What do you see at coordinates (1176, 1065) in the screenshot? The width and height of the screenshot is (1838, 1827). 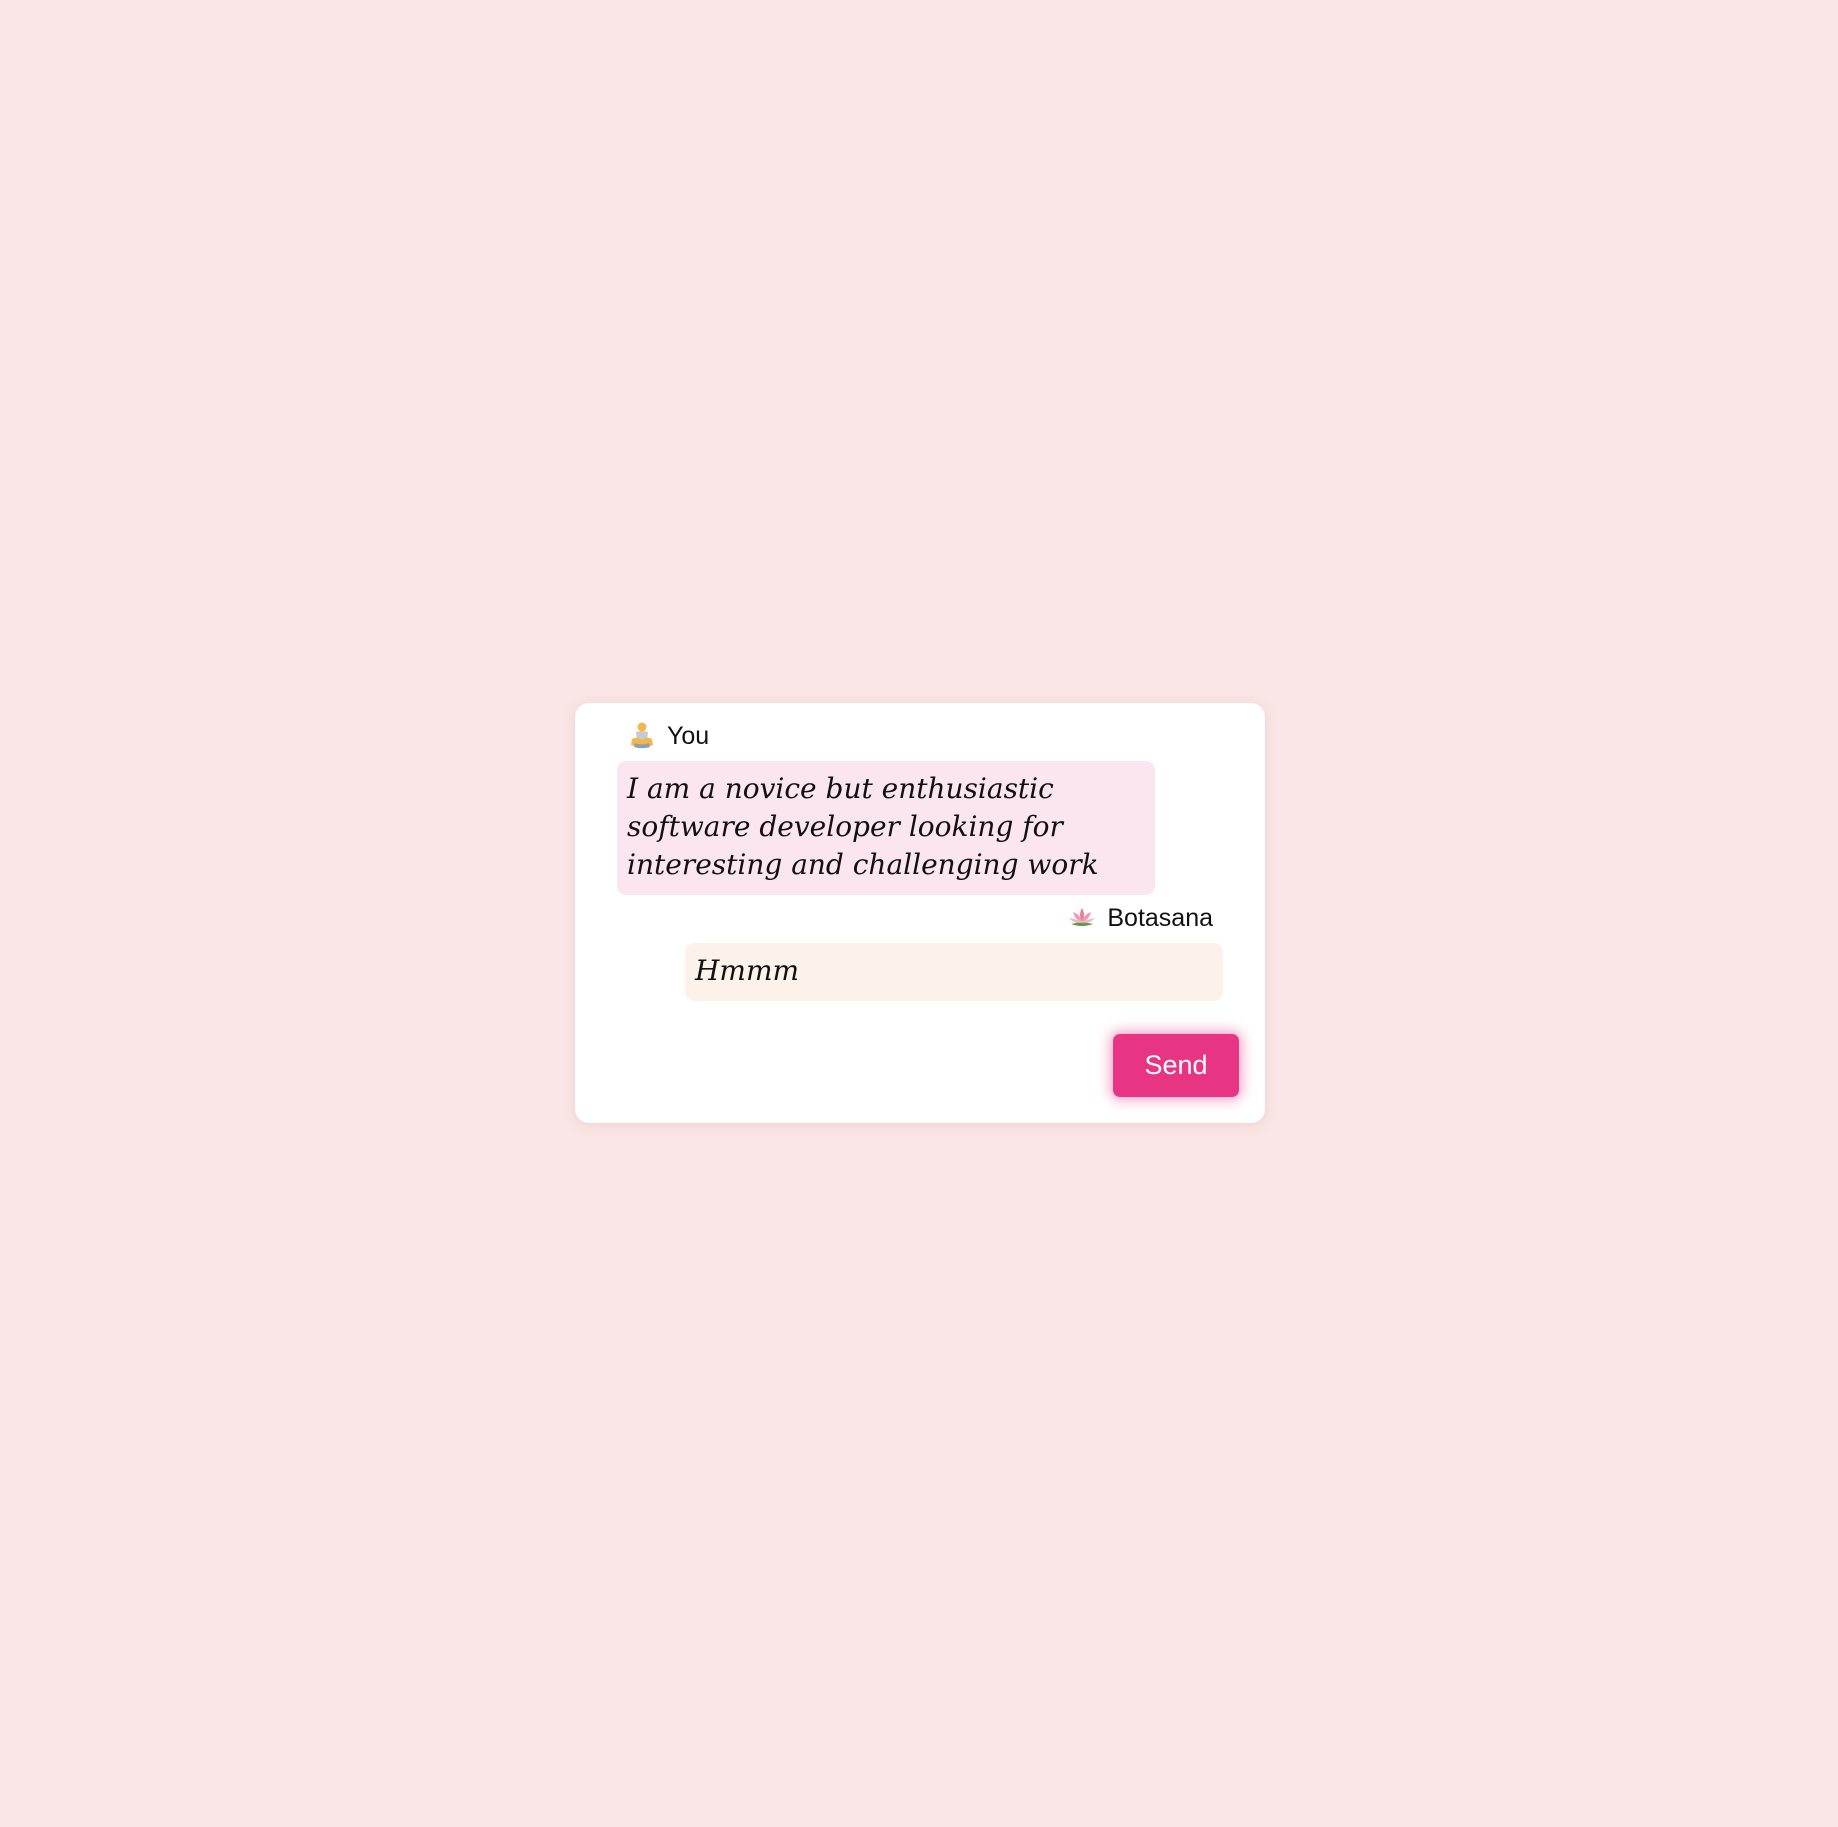 I see `send-button: Send` at bounding box center [1176, 1065].